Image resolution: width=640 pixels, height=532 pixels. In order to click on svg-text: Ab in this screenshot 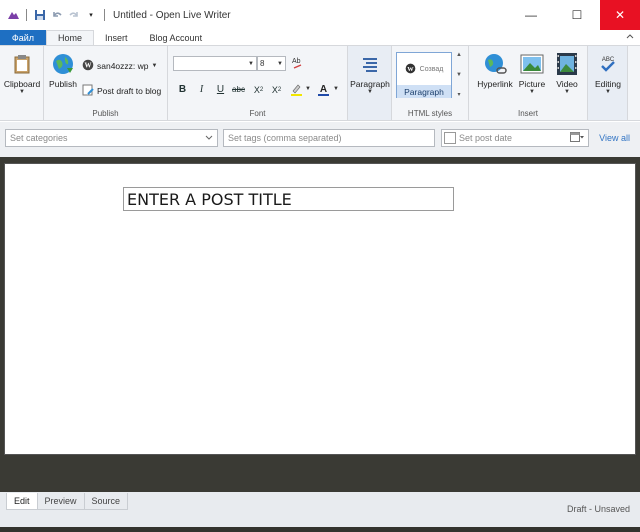, I will do `click(296, 61)`.